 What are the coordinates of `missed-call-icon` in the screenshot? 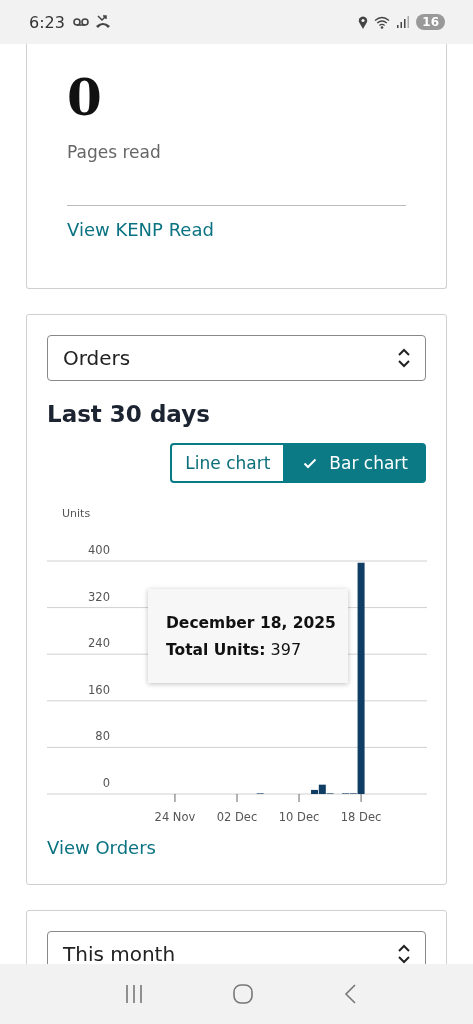 It's located at (102, 22).